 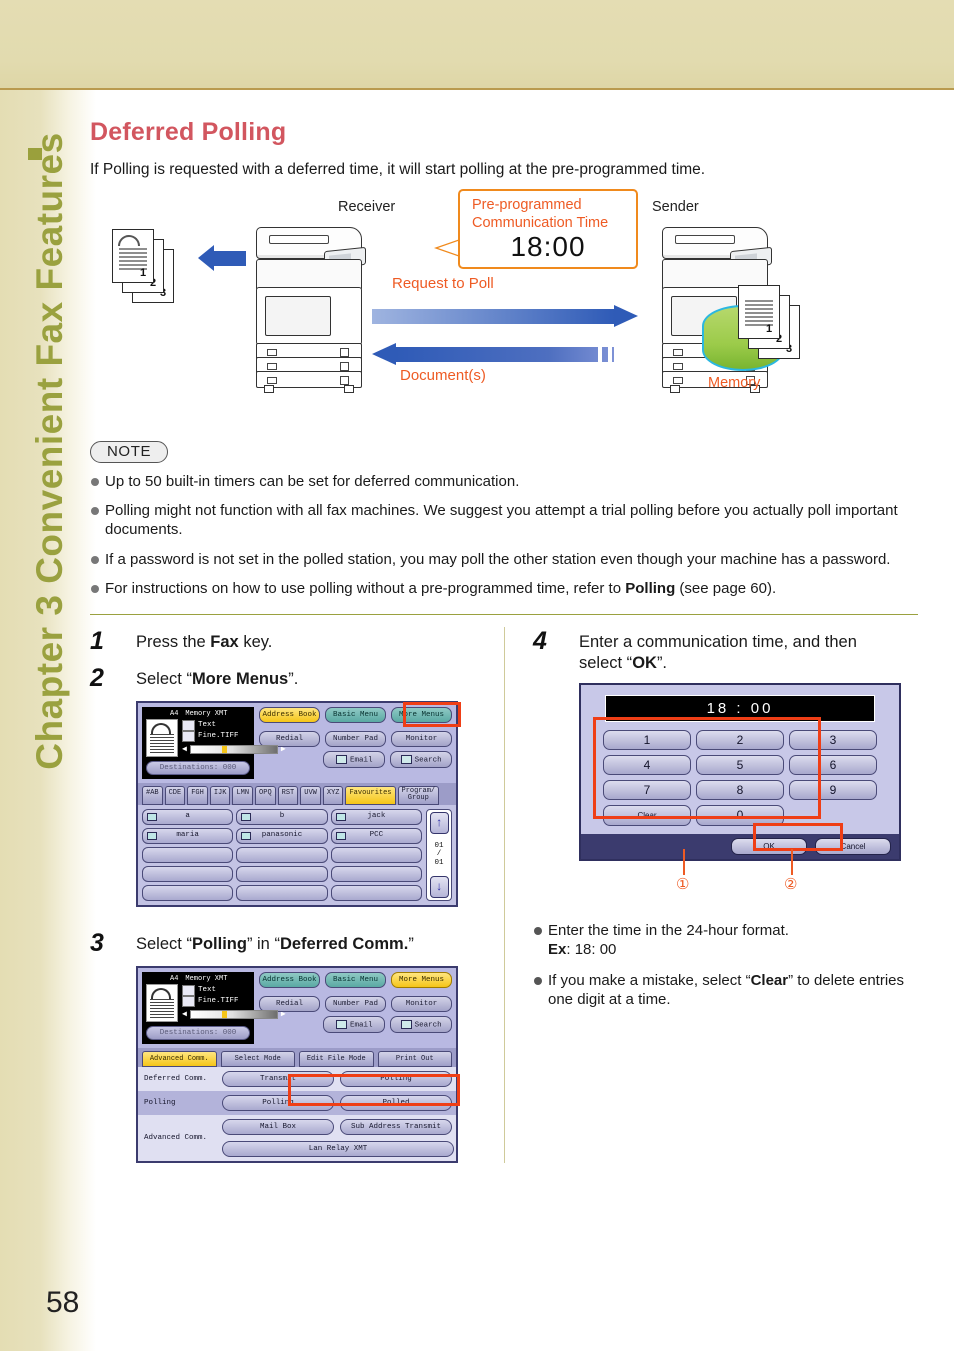 What do you see at coordinates (374, 1089) in the screenshot?
I see `highlight-deferred-polling` at bounding box center [374, 1089].